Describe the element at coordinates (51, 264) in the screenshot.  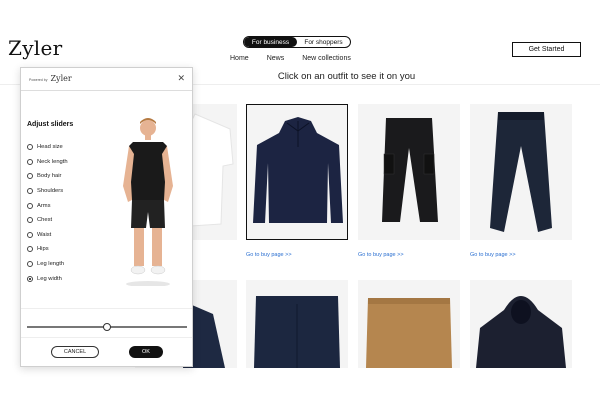
I see `option-label: Leg length` at that location.